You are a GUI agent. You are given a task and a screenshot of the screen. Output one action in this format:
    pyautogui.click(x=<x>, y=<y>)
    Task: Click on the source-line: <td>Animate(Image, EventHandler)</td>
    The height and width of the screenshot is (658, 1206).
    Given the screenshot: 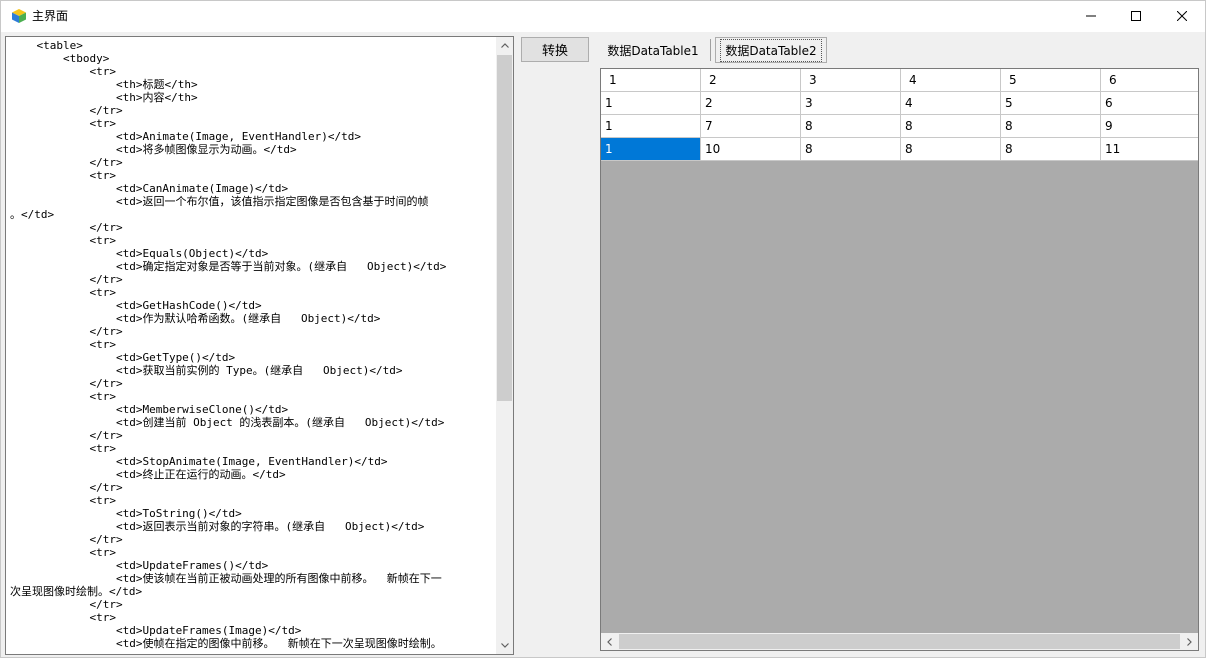 What is the action you would take?
    pyautogui.click(x=185, y=136)
    